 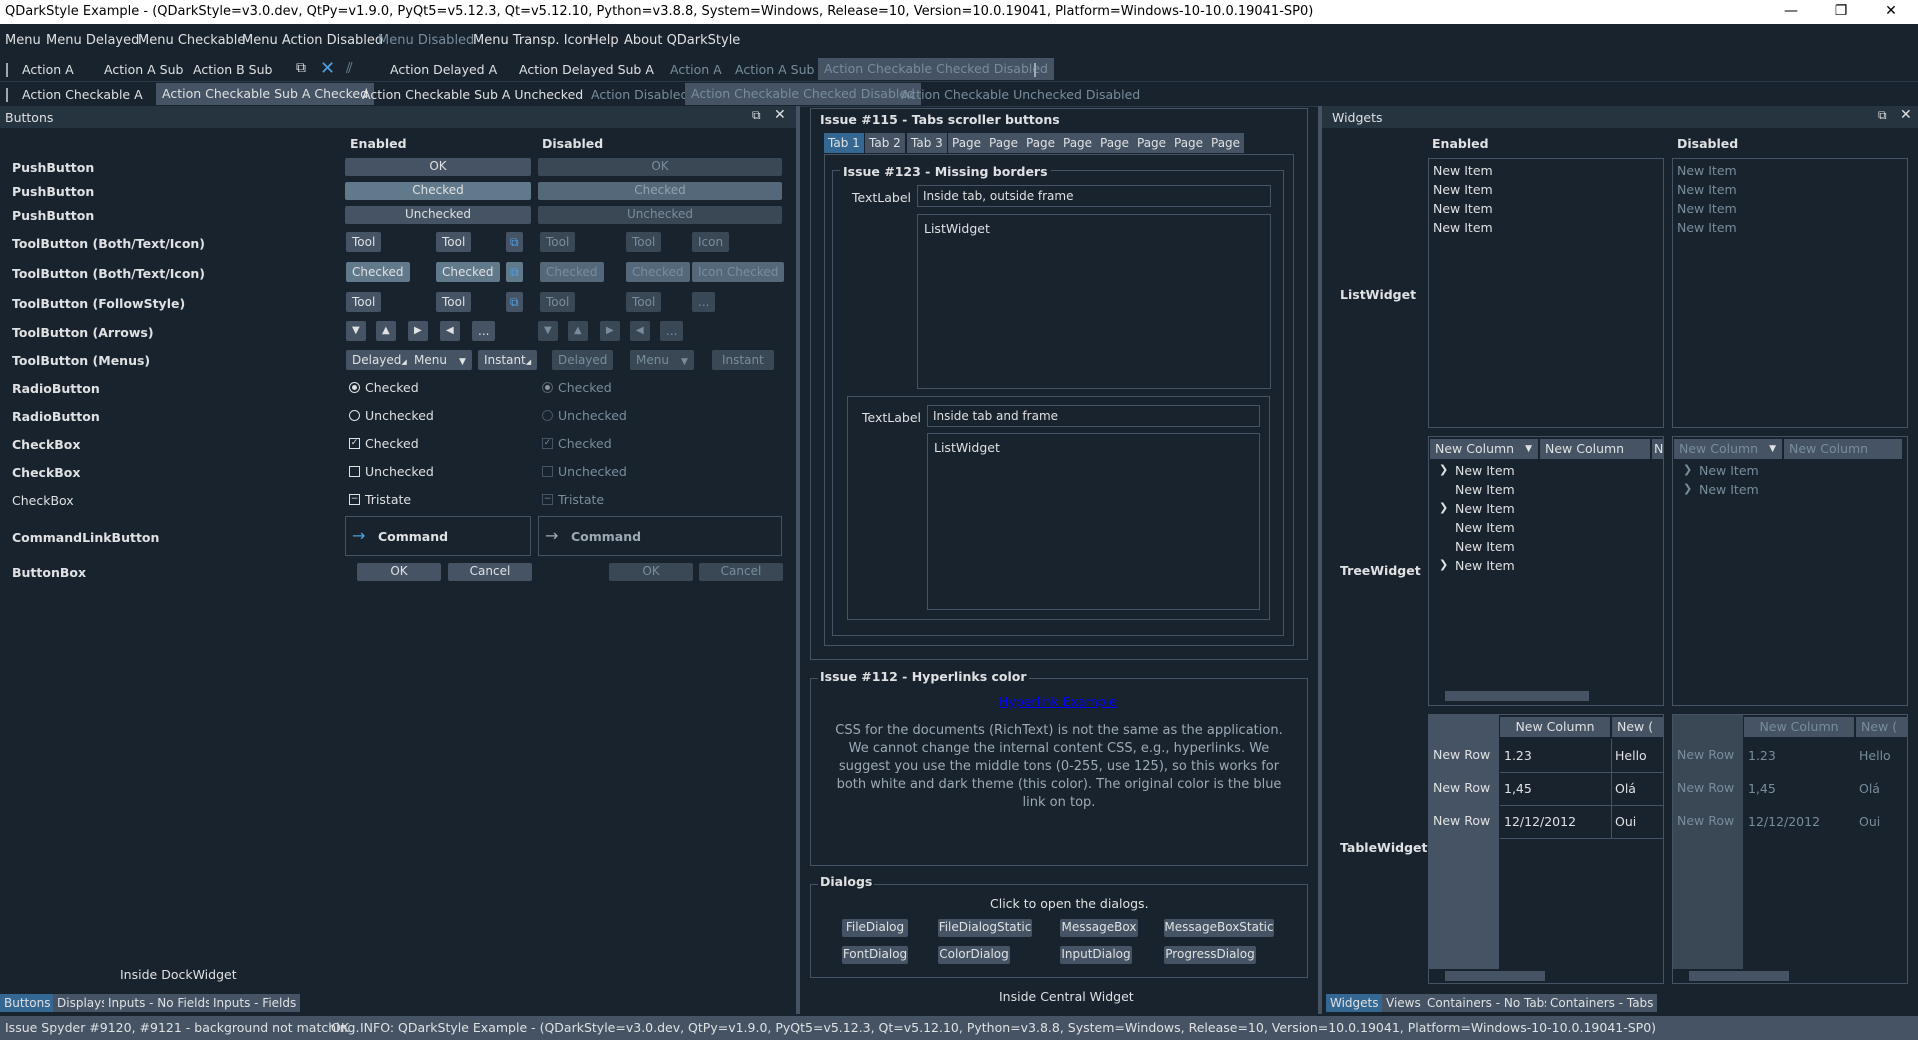 I want to click on toolbar-handle, so click(x=7, y=70).